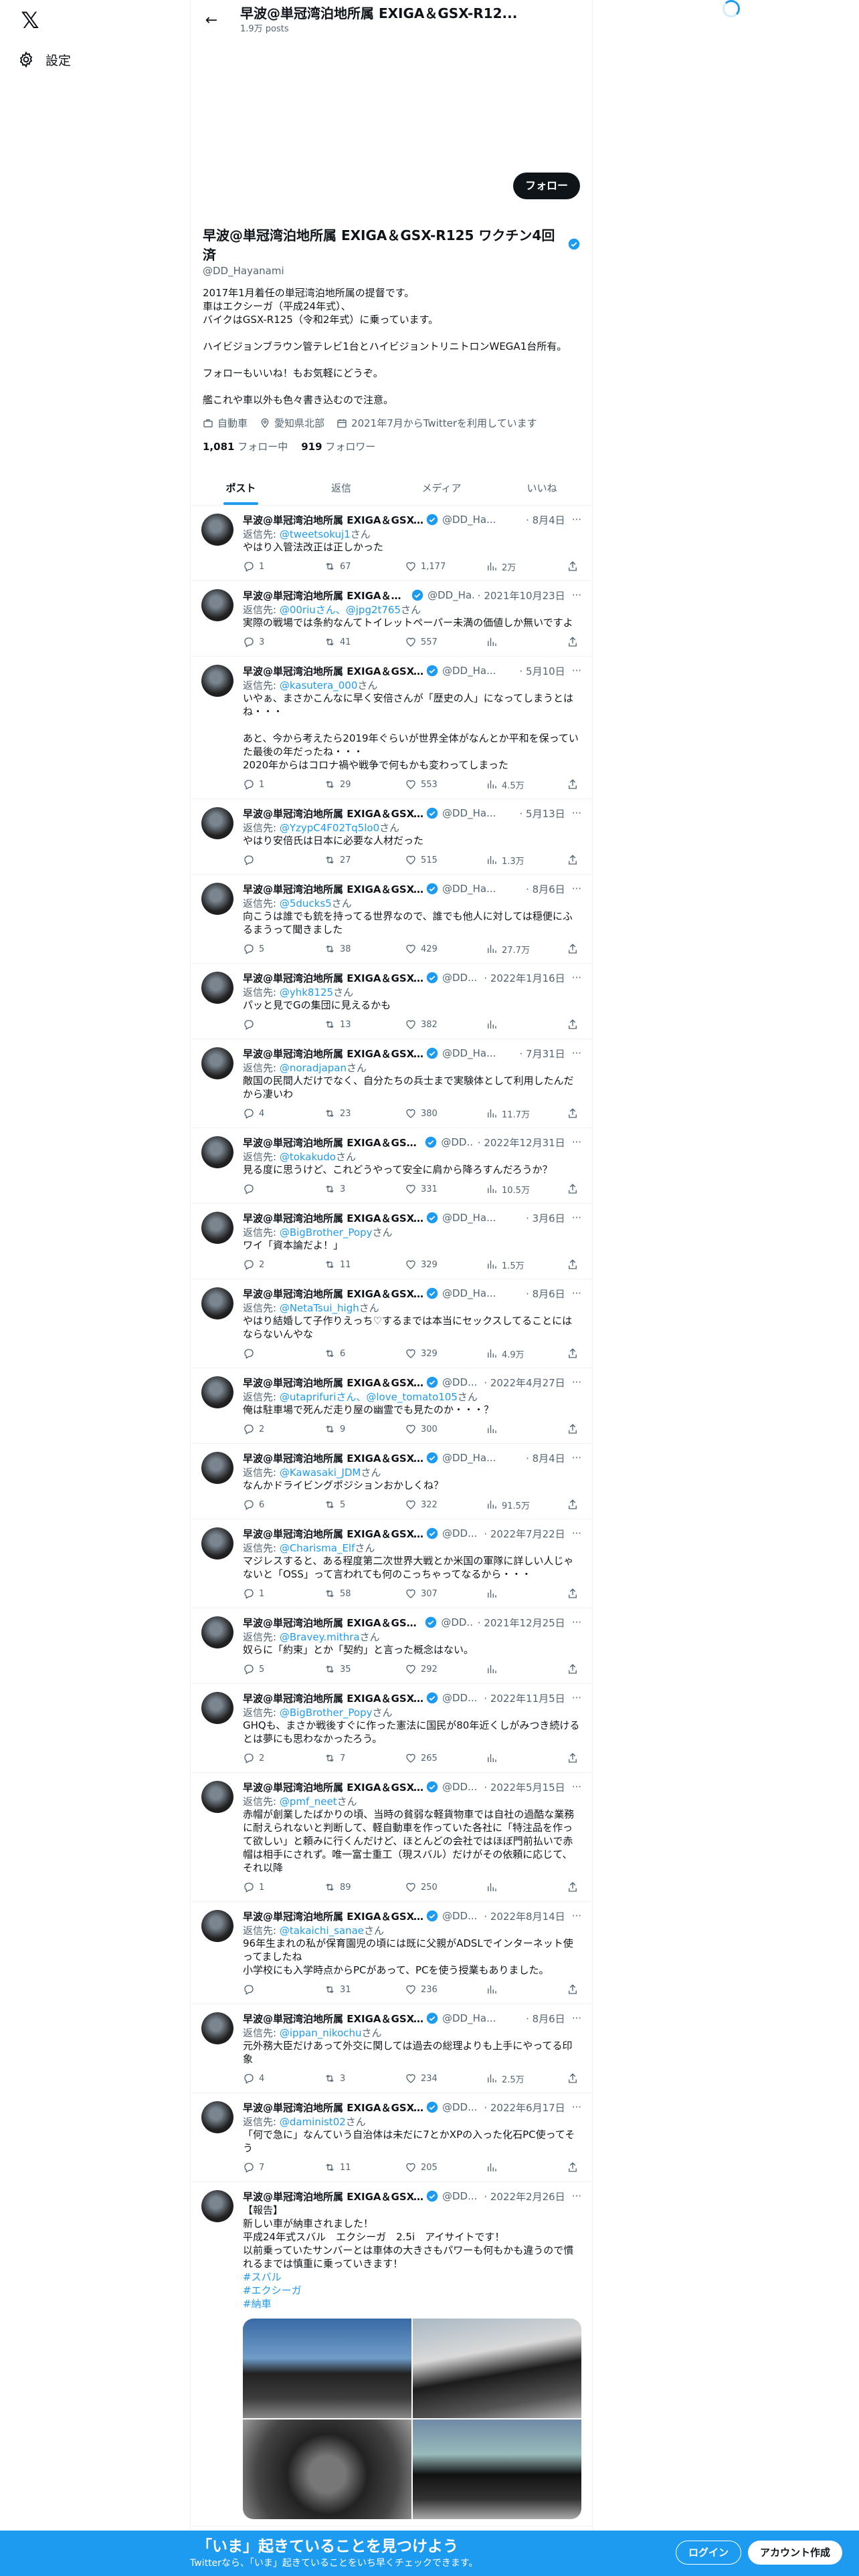 This screenshot has width=859, height=2576. Describe the element at coordinates (438, 1758) in the screenshot. I see `like-button: 265` at that location.